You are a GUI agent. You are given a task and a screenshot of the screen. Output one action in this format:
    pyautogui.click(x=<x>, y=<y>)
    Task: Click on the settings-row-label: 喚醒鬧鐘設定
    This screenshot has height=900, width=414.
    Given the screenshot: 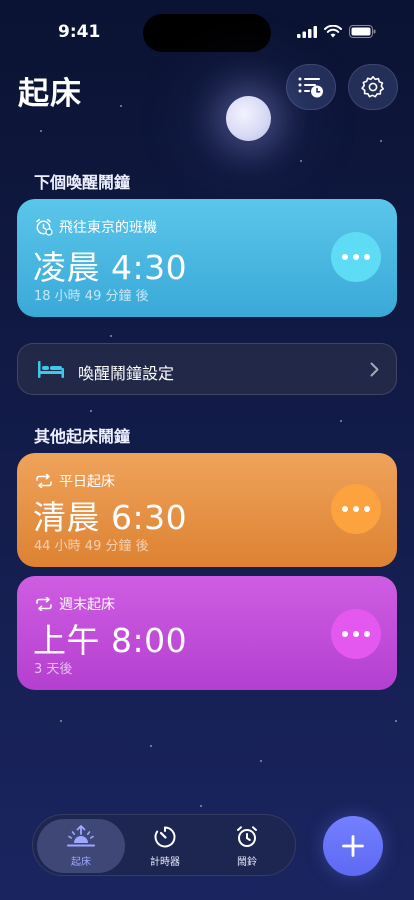 What is the action you would take?
    pyautogui.click(x=126, y=373)
    